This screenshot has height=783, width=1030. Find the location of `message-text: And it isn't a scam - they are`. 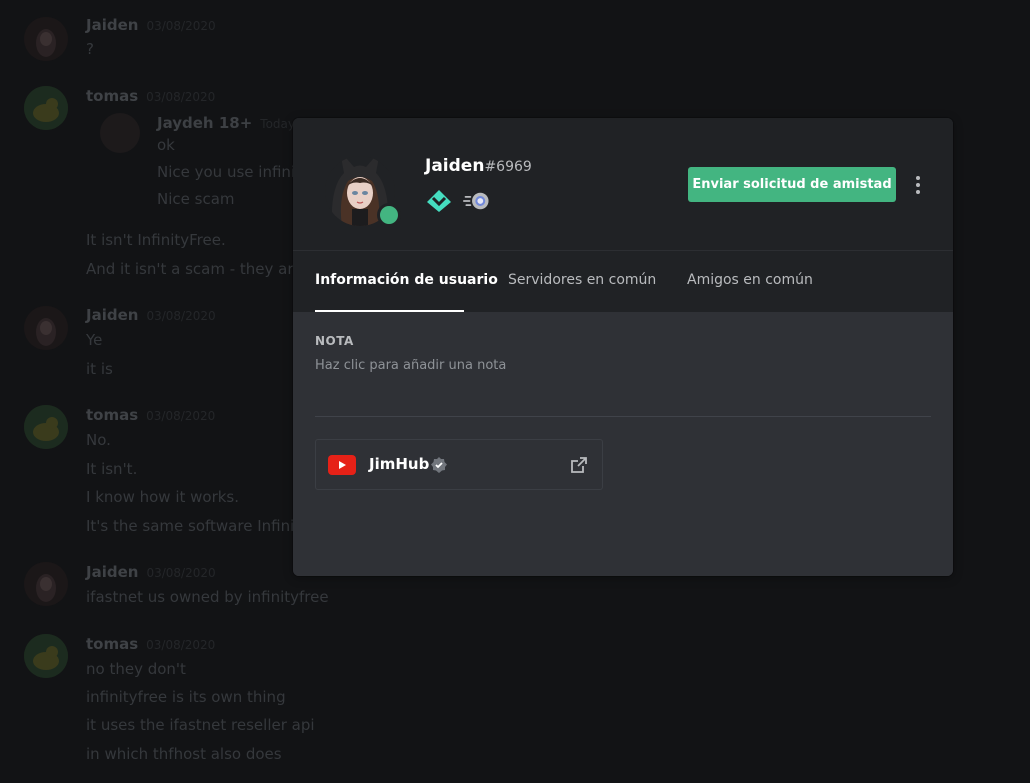

message-text: And it isn't a scam - they are is located at coordinates (194, 269).